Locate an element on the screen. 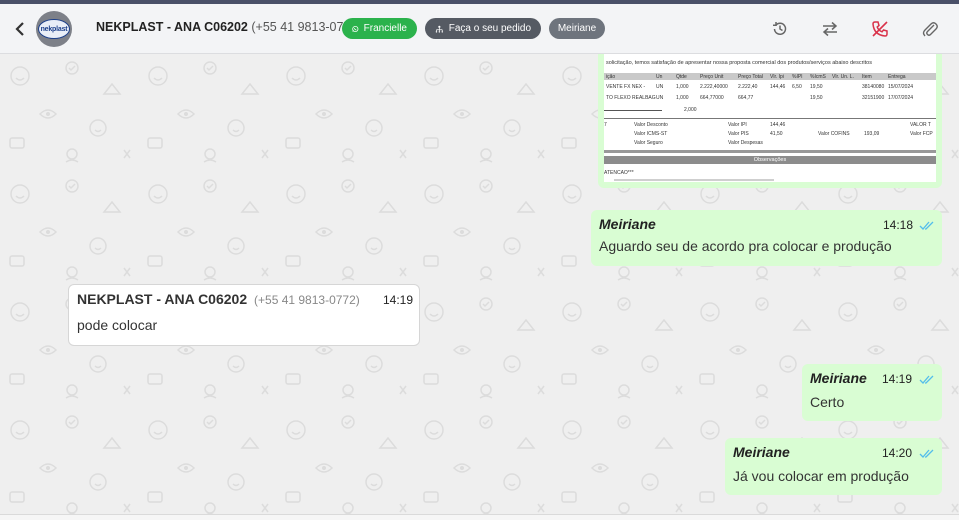 Image resolution: width=959 pixels, height=520 pixels. whatsapp-tag-label: Francielle is located at coordinates (385, 28).